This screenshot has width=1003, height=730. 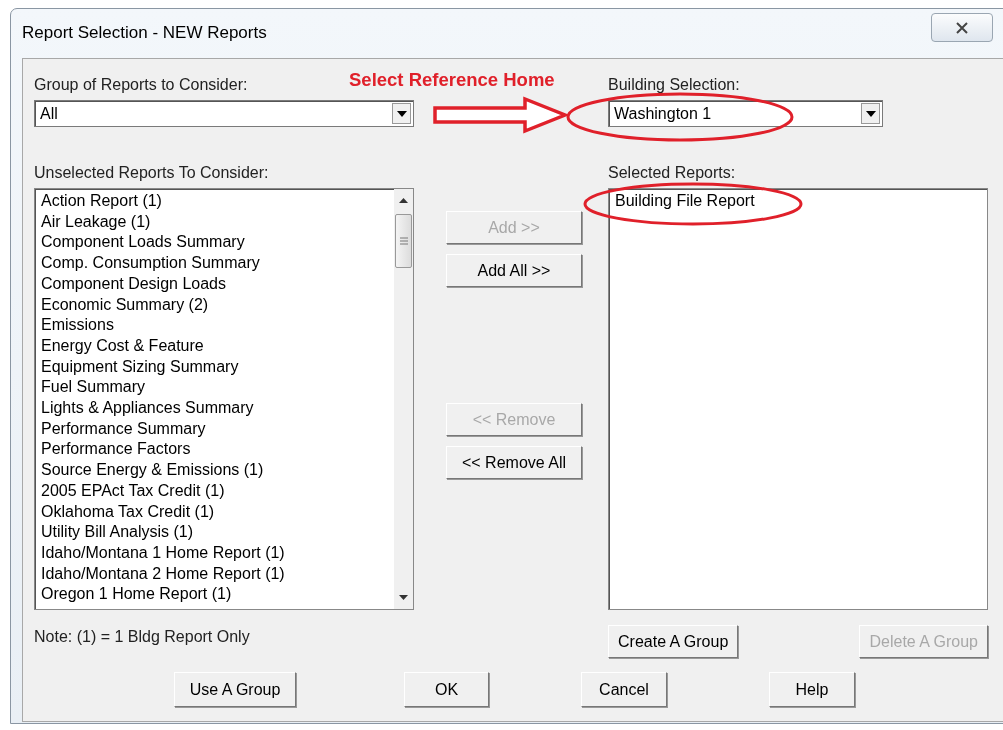 I want to click on list-item: Action Report (1), so click(x=101, y=201).